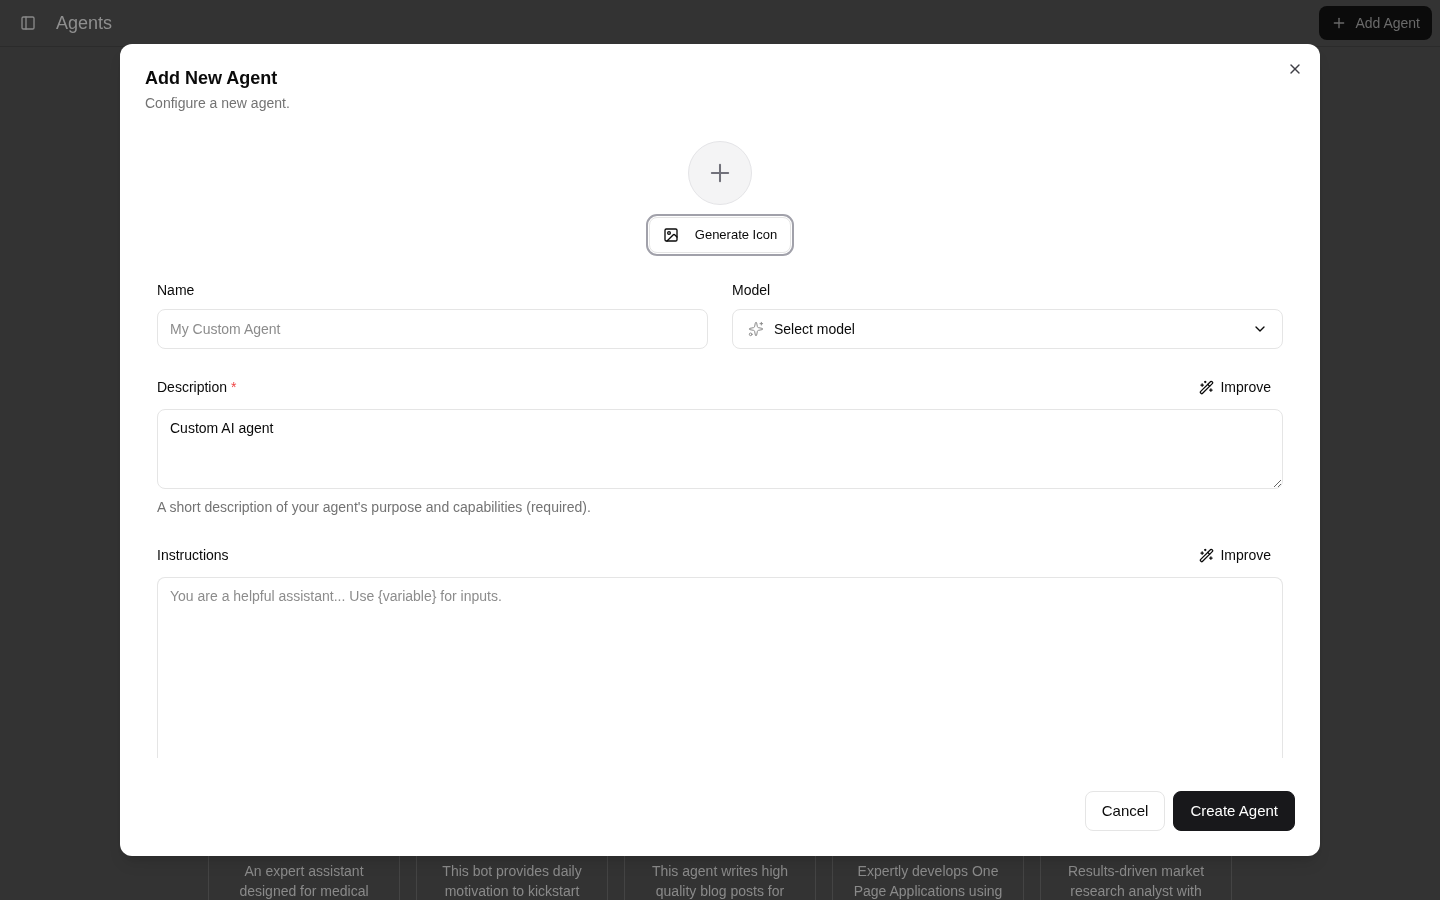 This screenshot has height=900, width=1440. What do you see at coordinates (176, 290) in the screenshot?
I see `field-label: Name` at bounding box center [176, 290].